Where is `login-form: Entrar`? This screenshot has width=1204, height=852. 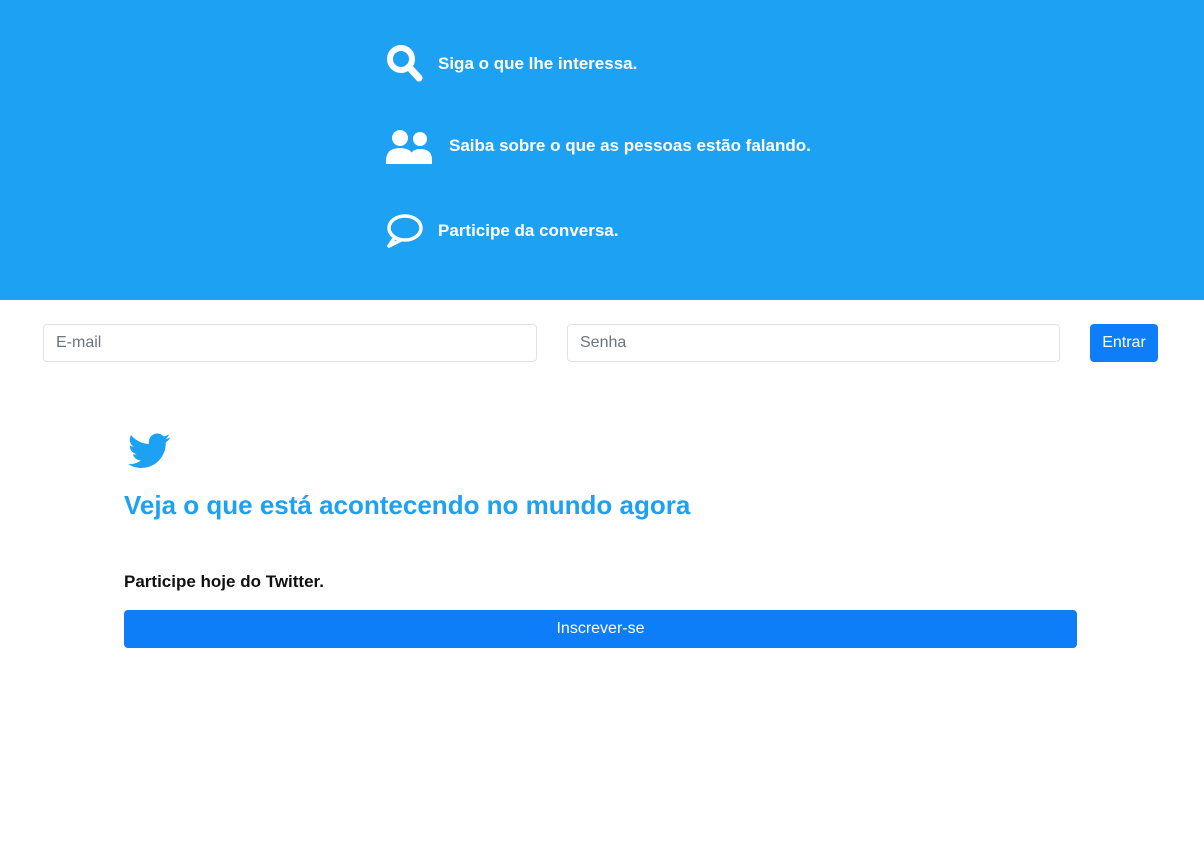
login-form: Entrar is located at coordinates (602, 343).